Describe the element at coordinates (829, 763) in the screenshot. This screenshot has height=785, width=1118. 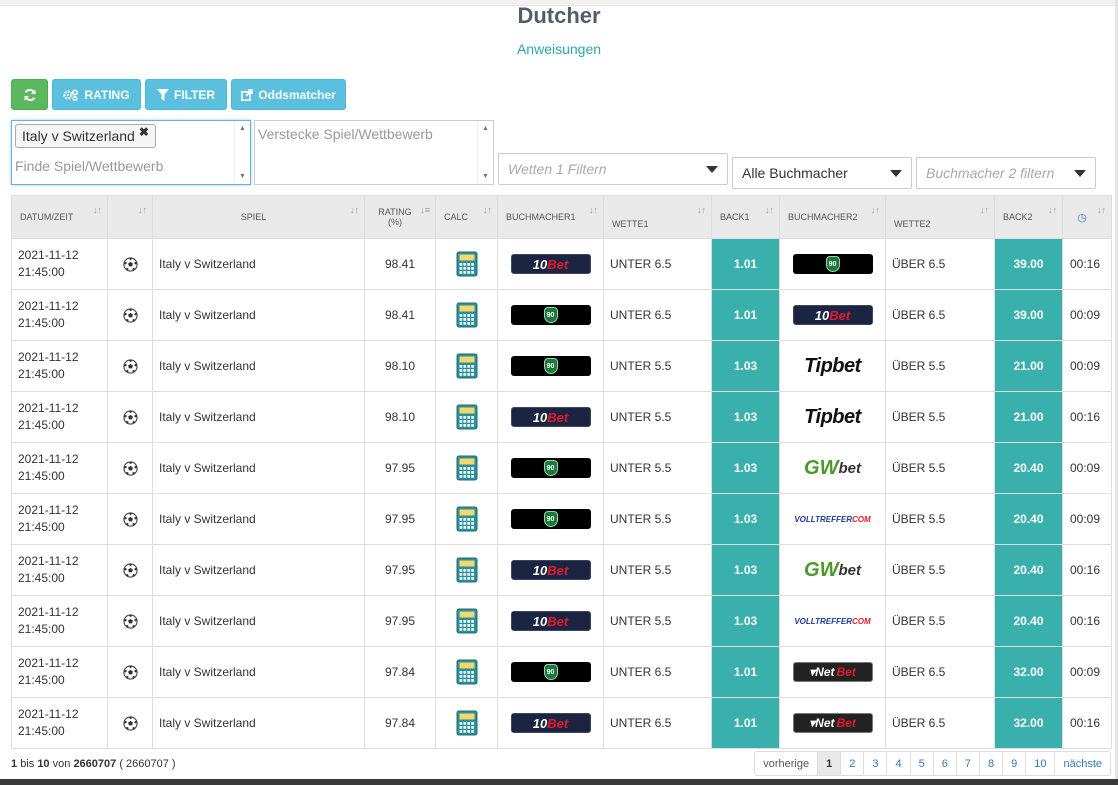
I see `pagination-page-1: 1` at that location.